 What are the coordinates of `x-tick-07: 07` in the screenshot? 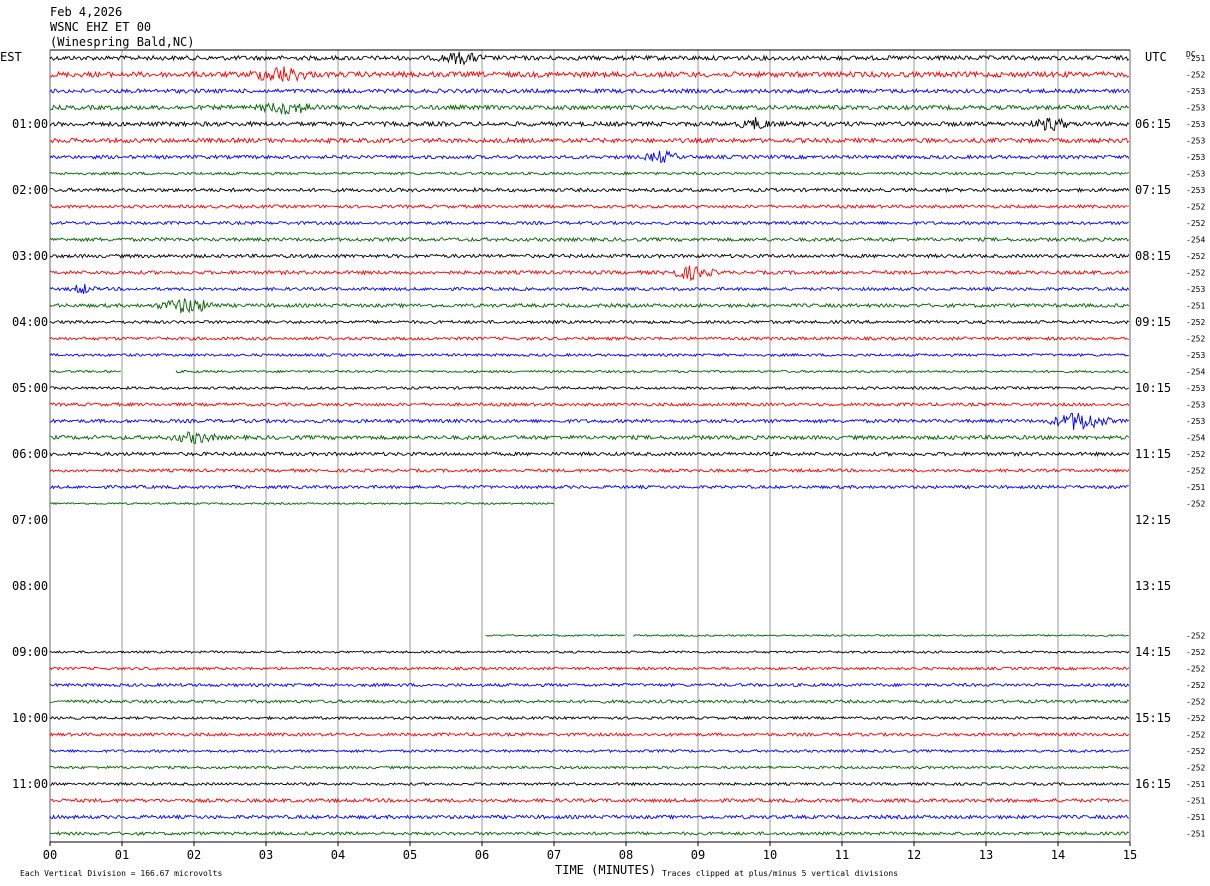 It's located at (554, 855).